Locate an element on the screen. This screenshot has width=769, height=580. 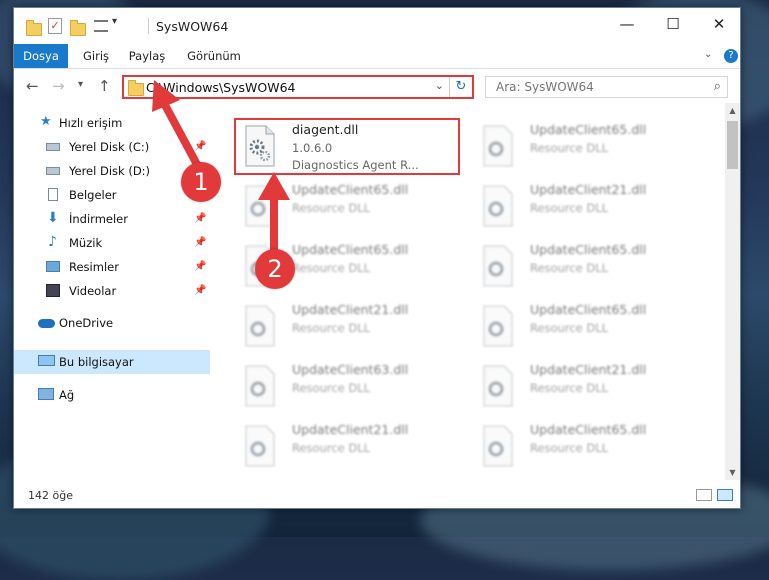
step-2-badge: 2 is located at coordinates (275, 269).